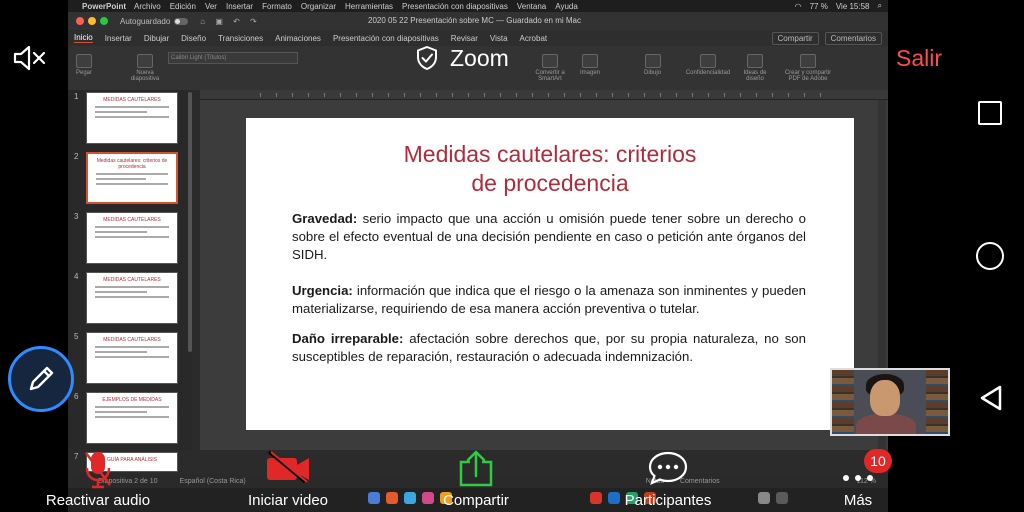 The image size is (1024, 512). I want to click on exit-meeting-button: Salir, so click(919, 58).